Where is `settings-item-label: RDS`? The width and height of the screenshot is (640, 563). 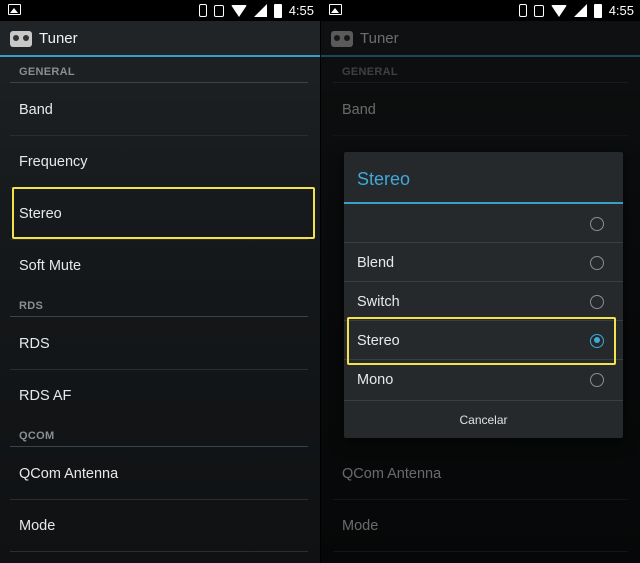
settings-item-label: RDS is located at coordinates (34, 344).